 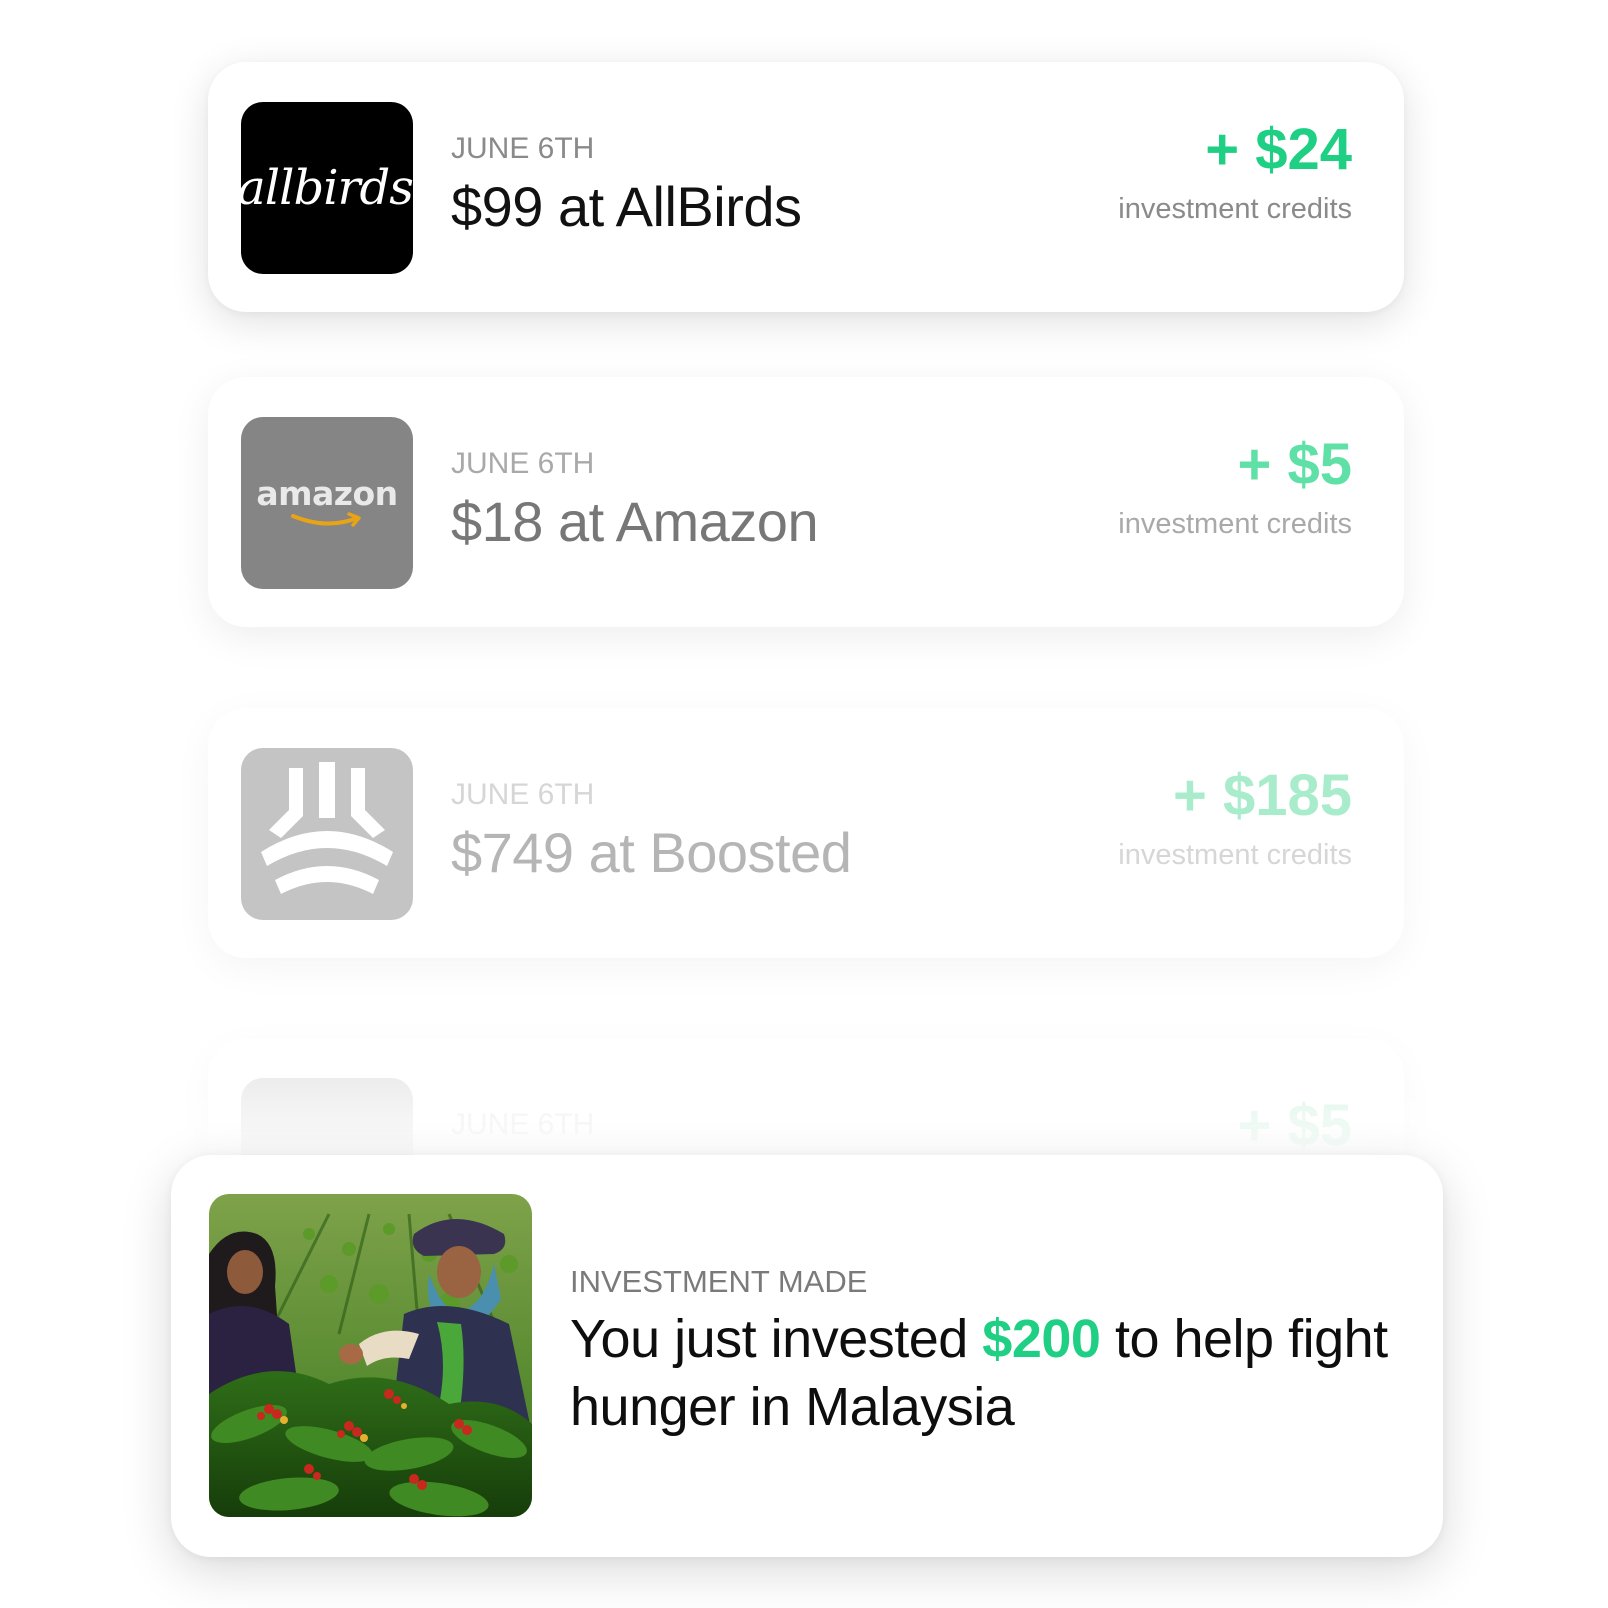 I want to click on amazon-logo-text: amazon, so click(x=327, y=493).